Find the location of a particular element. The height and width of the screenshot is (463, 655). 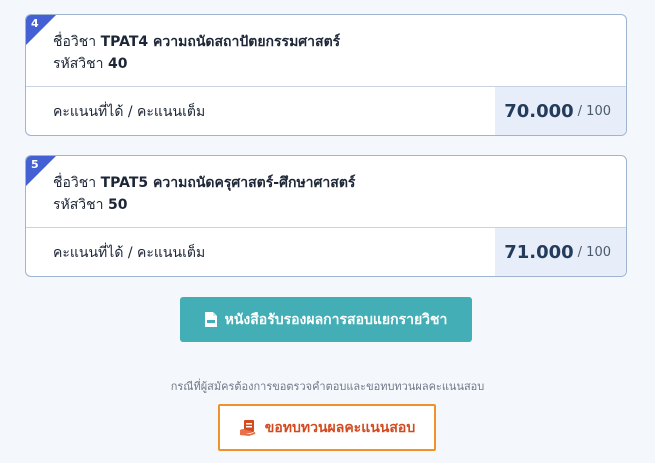

card-number: 4 is located at coordinates (35, 23).